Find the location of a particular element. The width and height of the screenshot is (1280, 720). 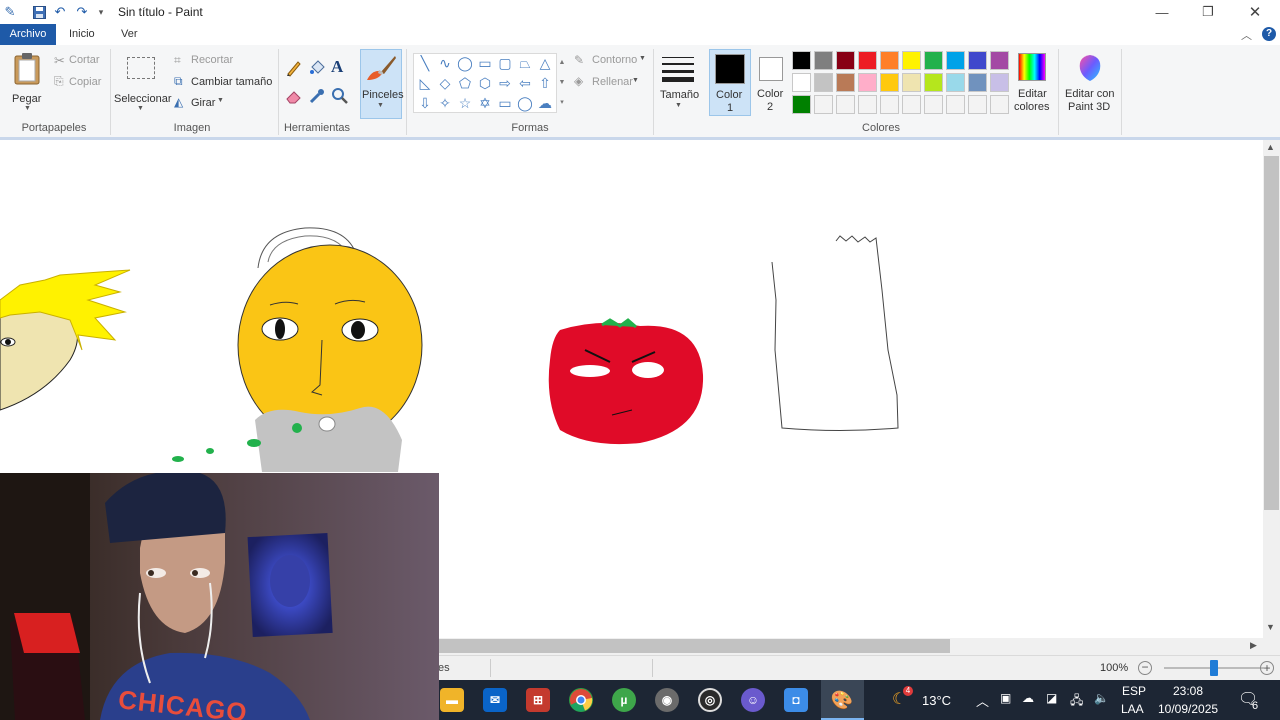

zoom-out-button: − is located at coordinates (1145, 668).